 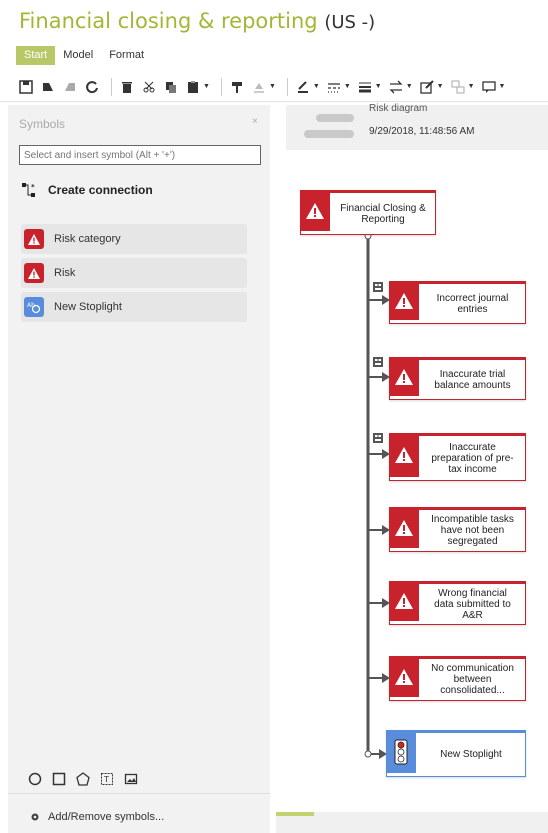 I want to click on node-label-line: data submitted to, so click(x=472, y=604).